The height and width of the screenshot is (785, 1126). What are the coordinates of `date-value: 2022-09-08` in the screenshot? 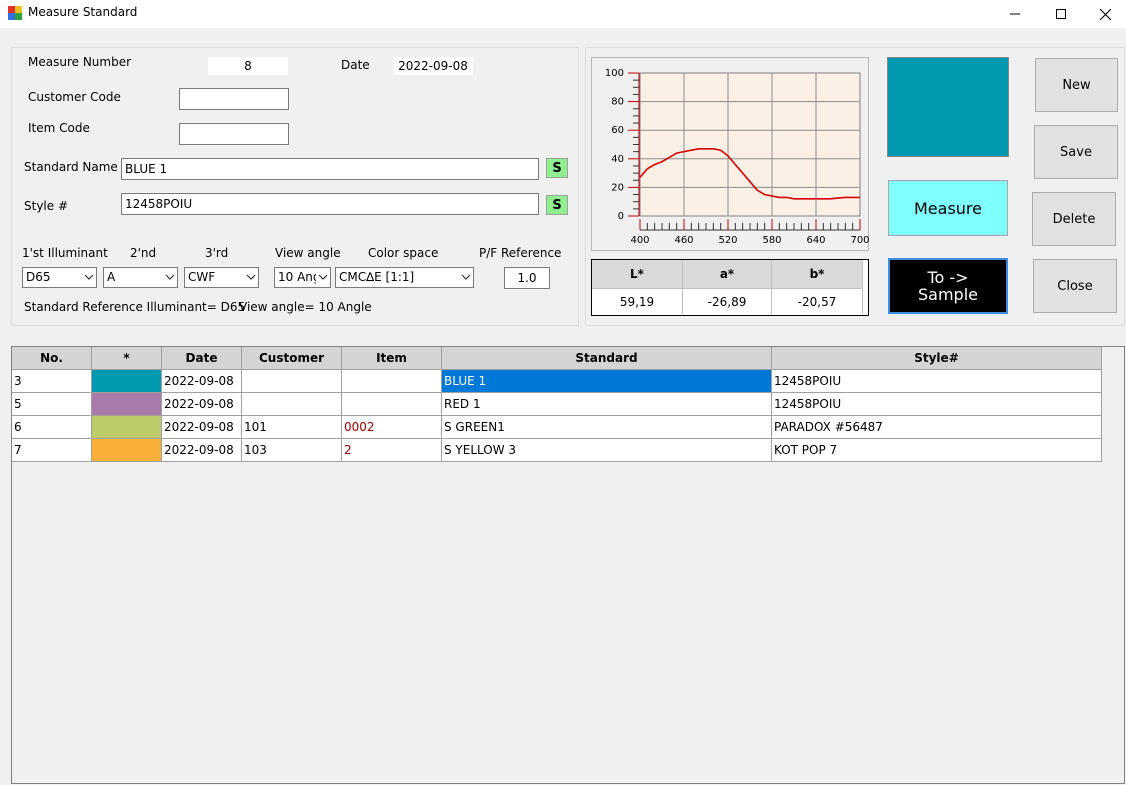 It's located at (433, 66).